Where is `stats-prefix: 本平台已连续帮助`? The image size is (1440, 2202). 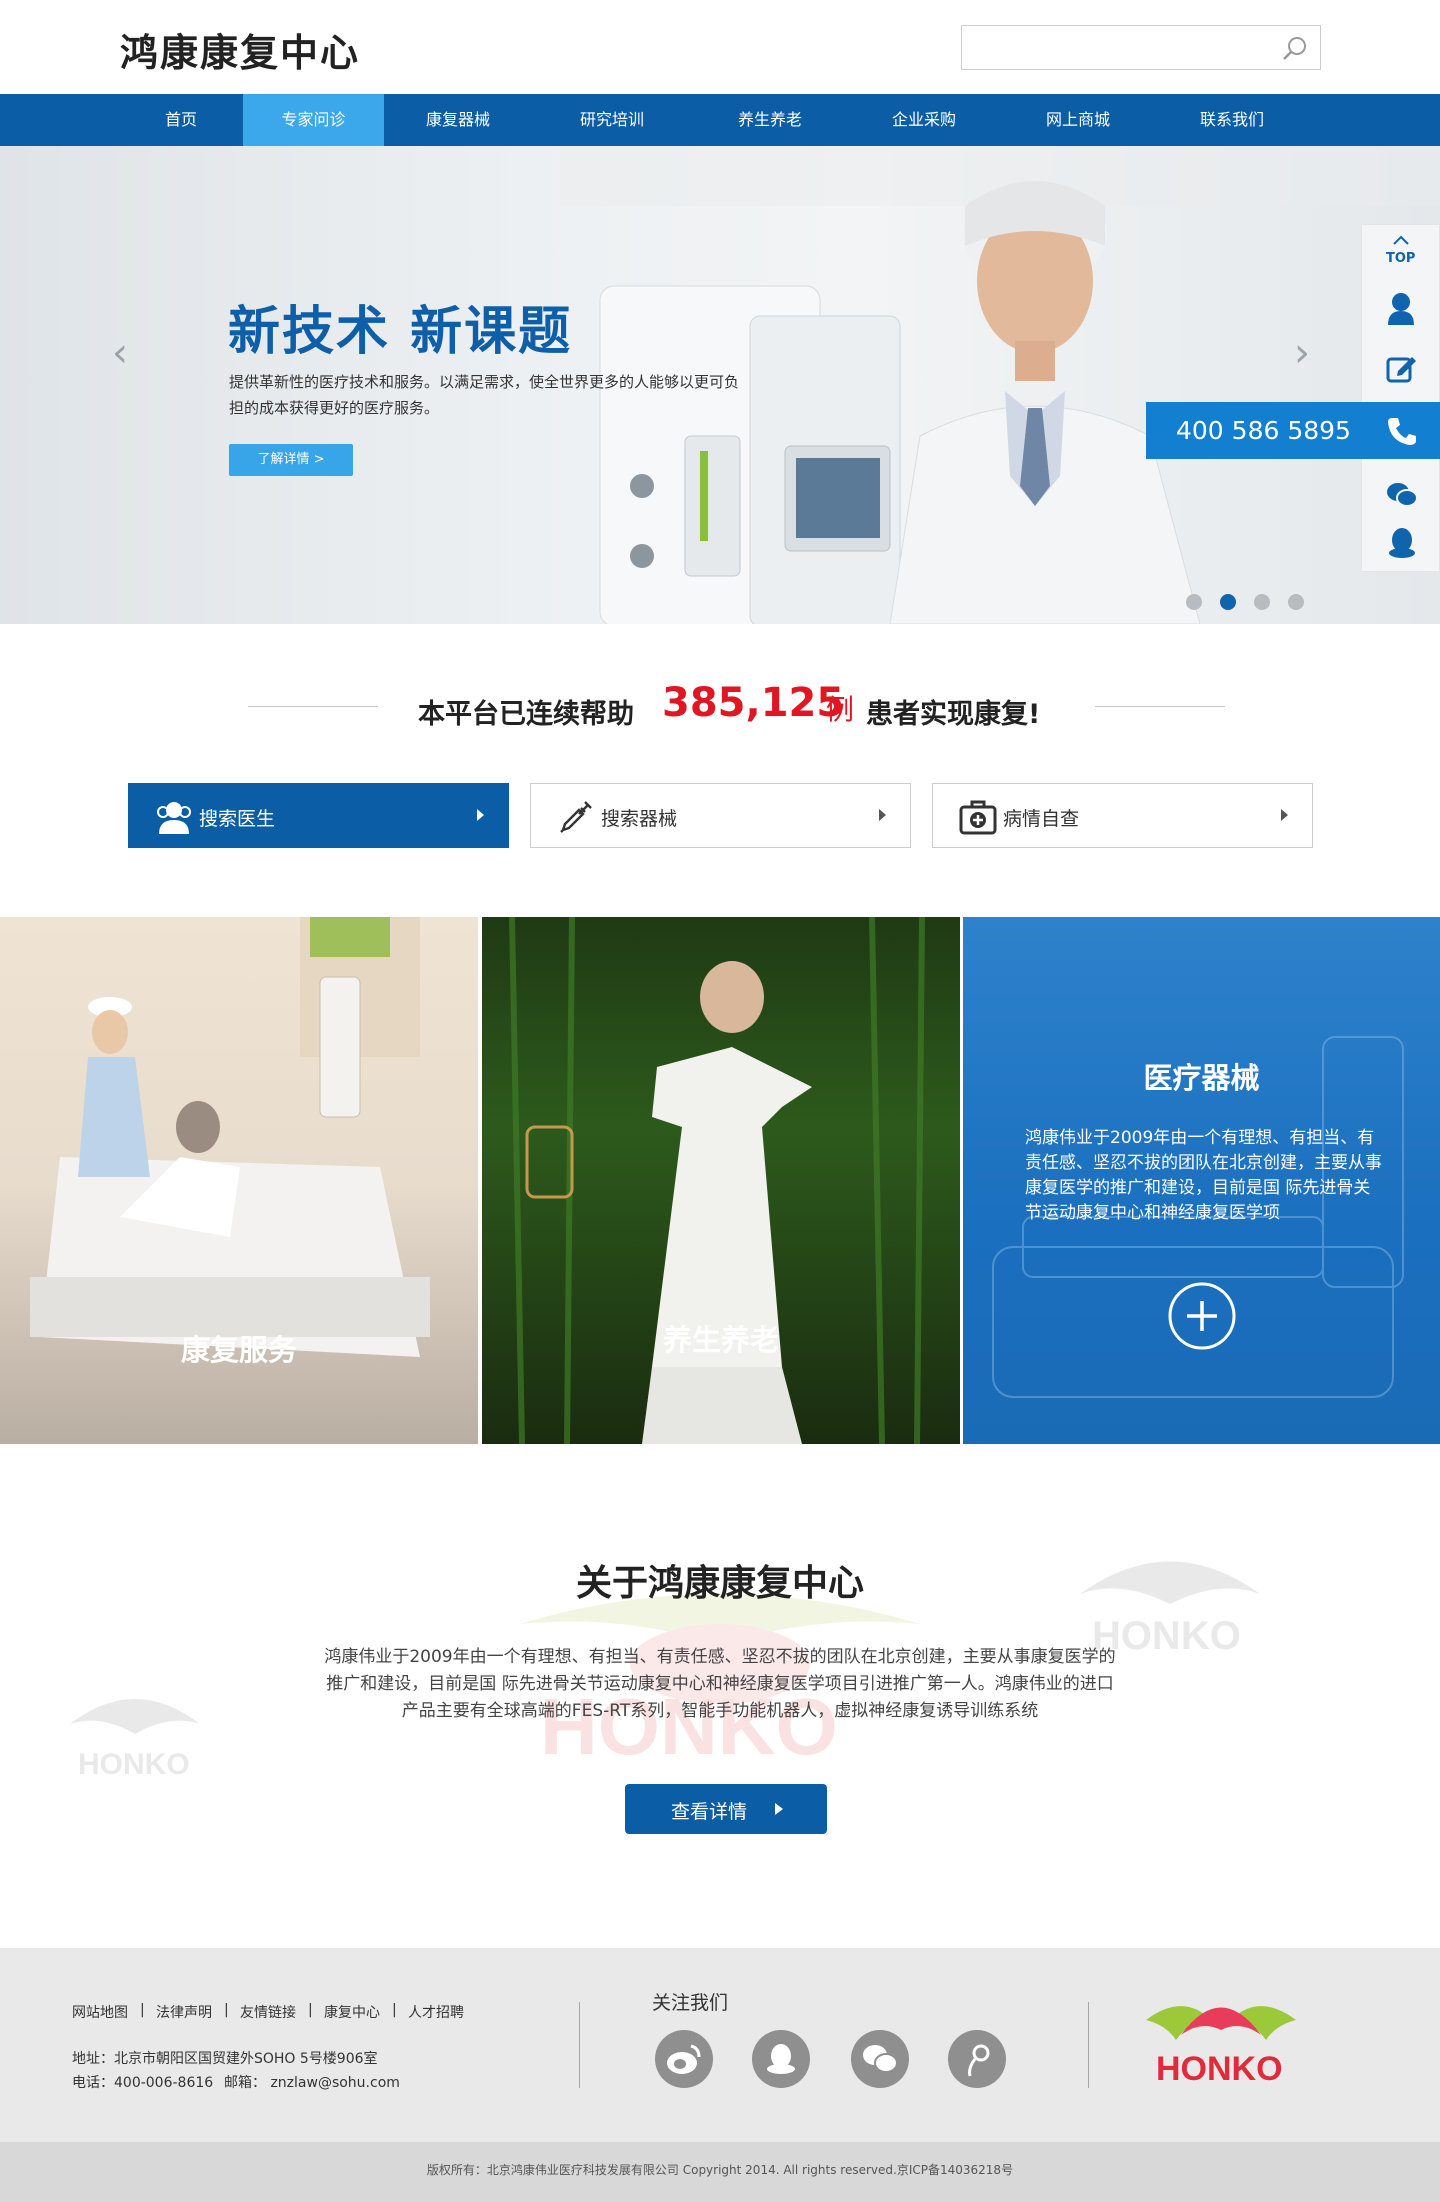
stats-prefix: 本平台已连续帮助 is located at coordinates (526, 714).